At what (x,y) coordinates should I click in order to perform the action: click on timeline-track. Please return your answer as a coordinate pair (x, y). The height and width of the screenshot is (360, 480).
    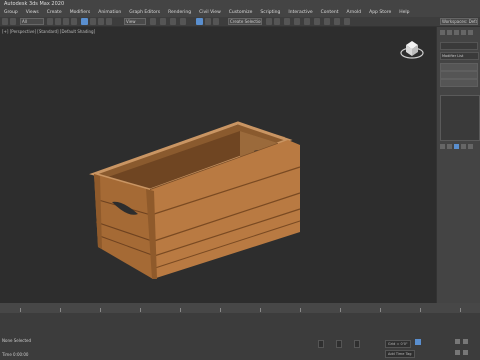
    Looking at the image, I should click on (240, 308).